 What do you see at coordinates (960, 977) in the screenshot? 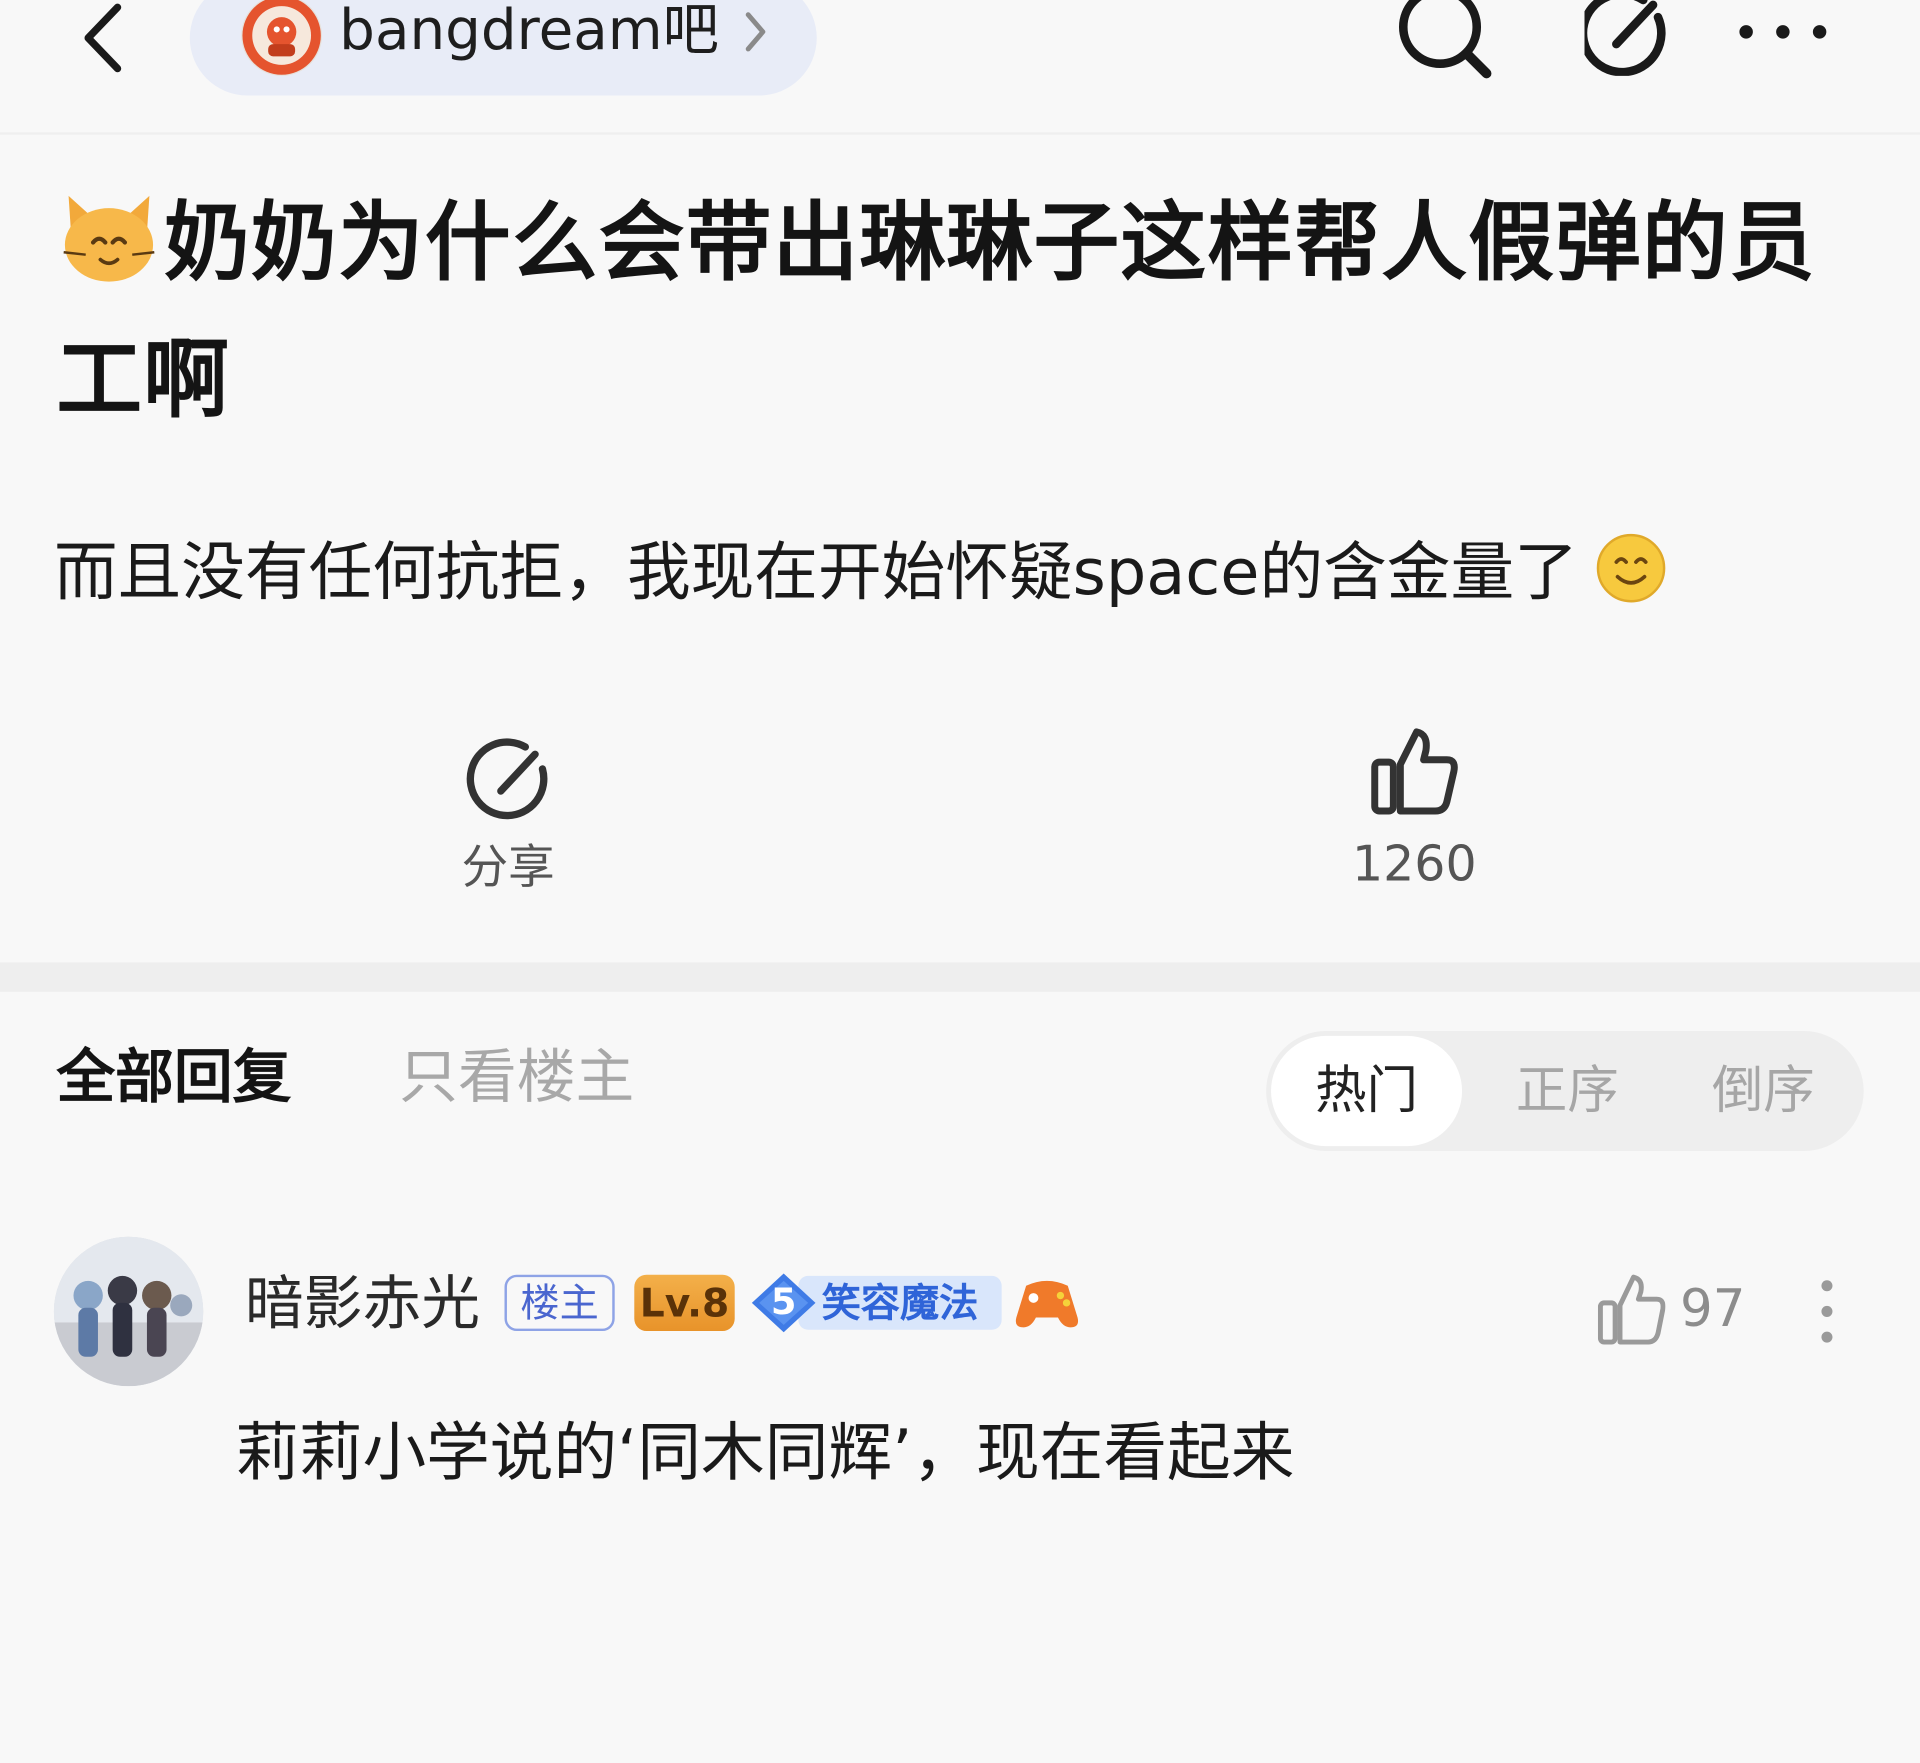
I see `section-separator` at bounding box center [960, 977].